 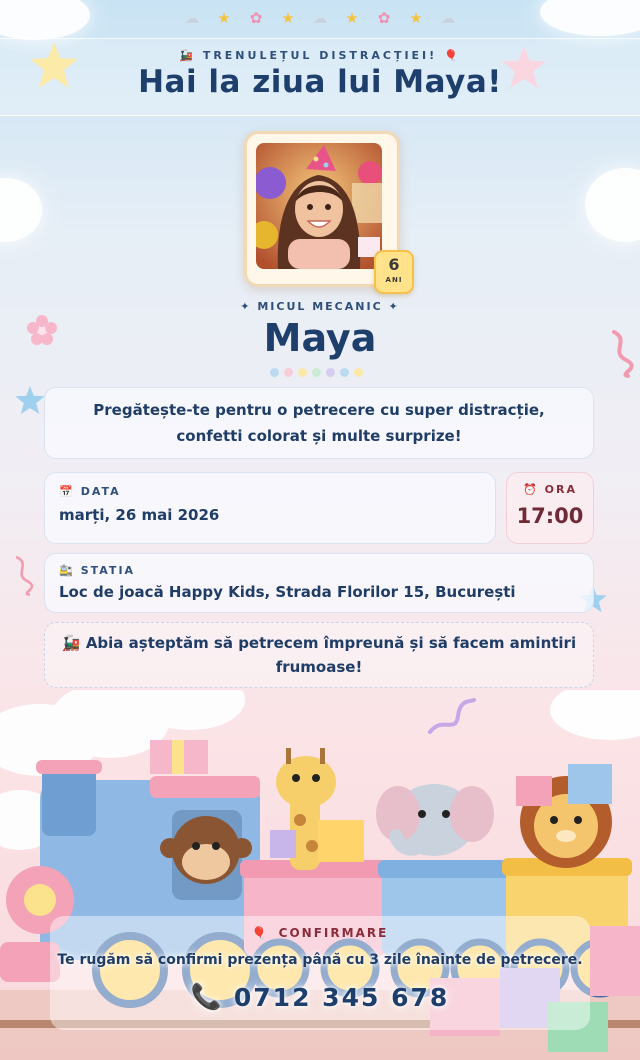 I want to click on time-label: ORA, so click(x=561, y=489).